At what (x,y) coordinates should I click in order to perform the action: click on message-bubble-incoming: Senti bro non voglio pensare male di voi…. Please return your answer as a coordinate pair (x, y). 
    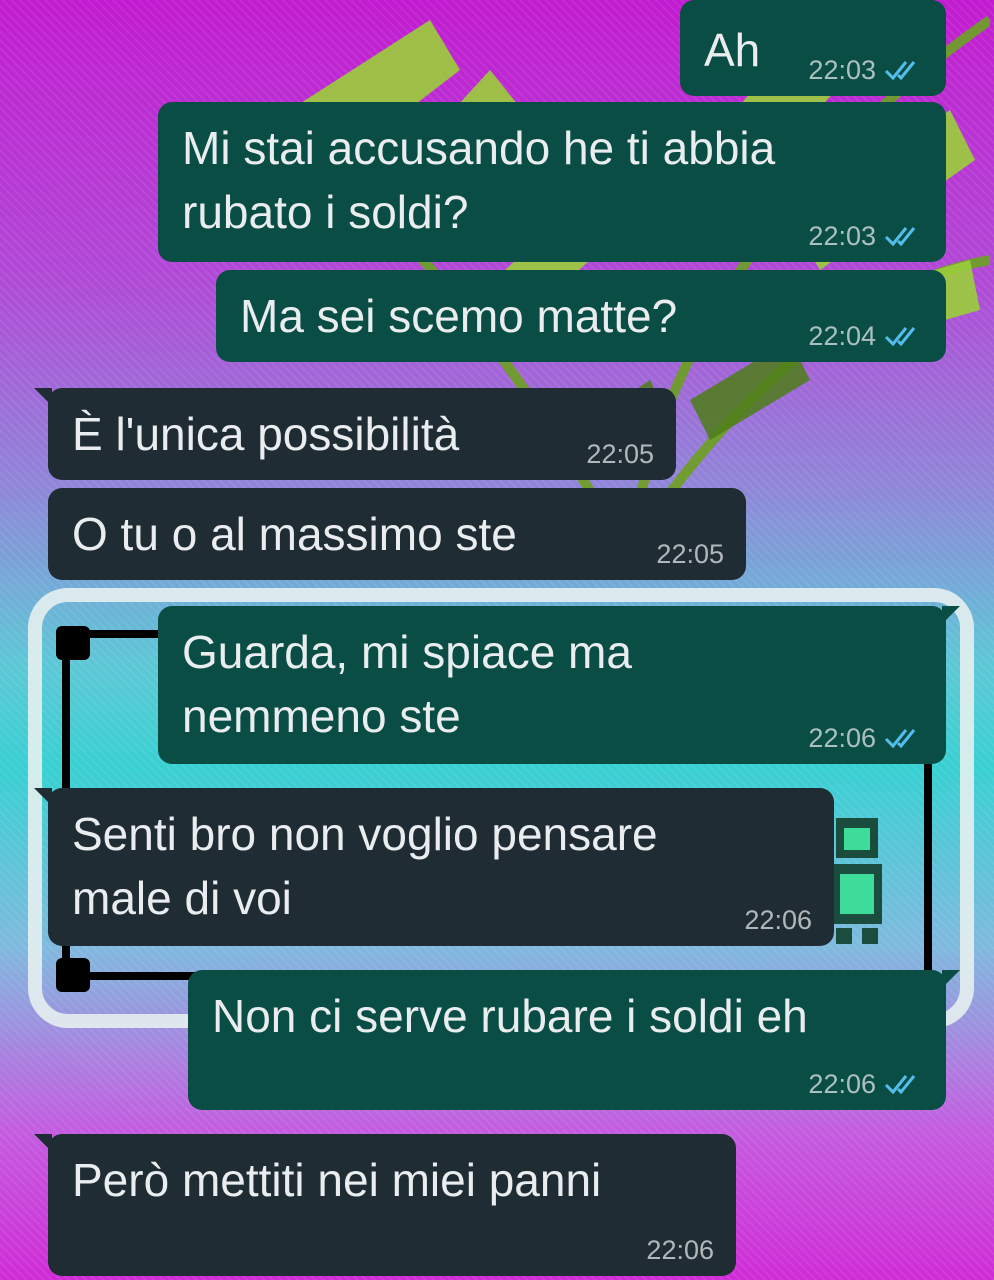
    Looking at the image, I should click on (434, 867).